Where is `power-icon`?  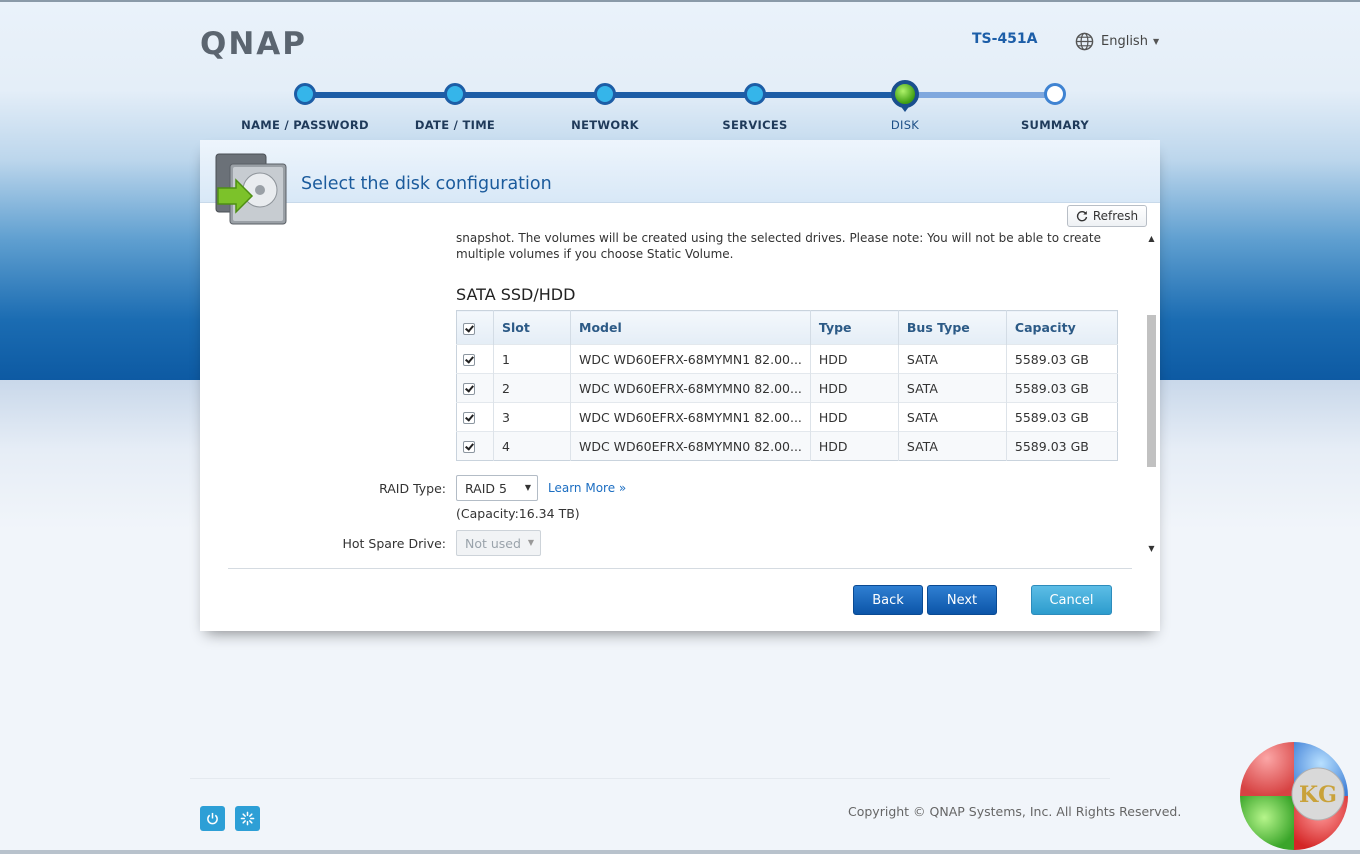
power-icon is located at coordinates (212, 818).